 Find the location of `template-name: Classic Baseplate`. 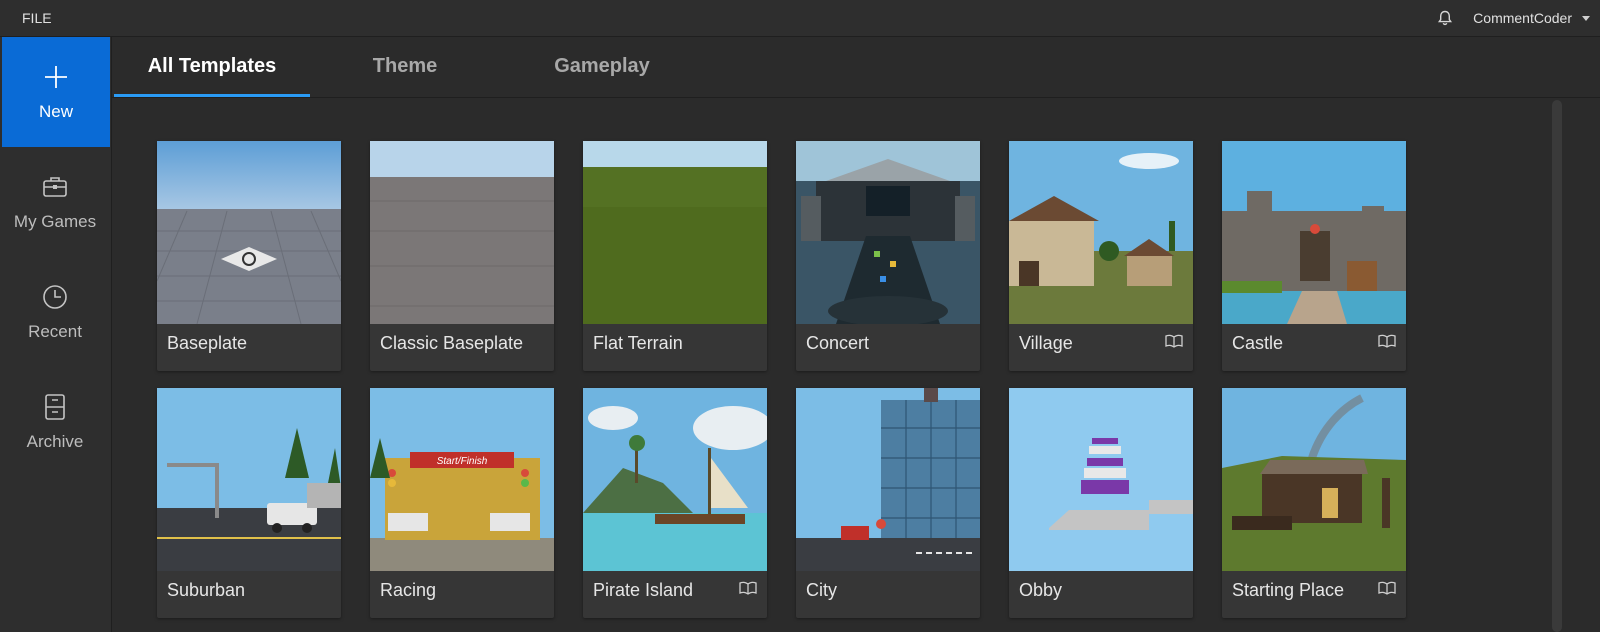

template-name: Classic Baseplate is located at coordinates (452, 343).